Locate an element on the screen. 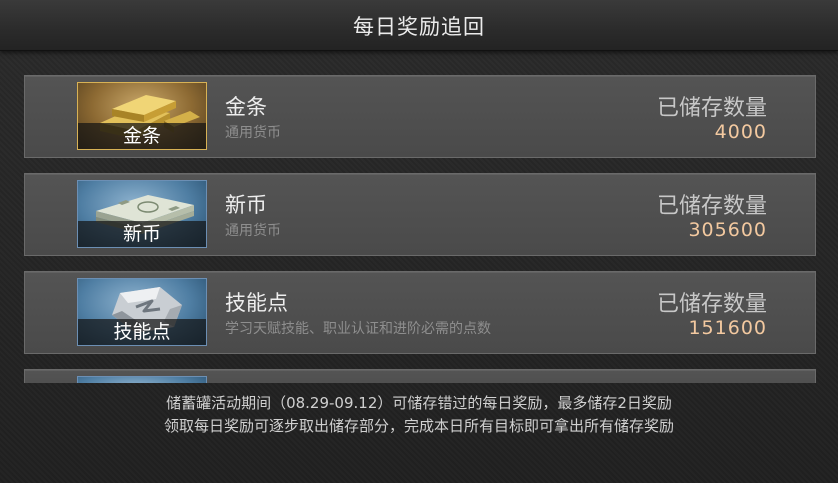  item-description: 学习天赋技能、职业认证和进阶必需的点数 is located at coordinates (358, 329).